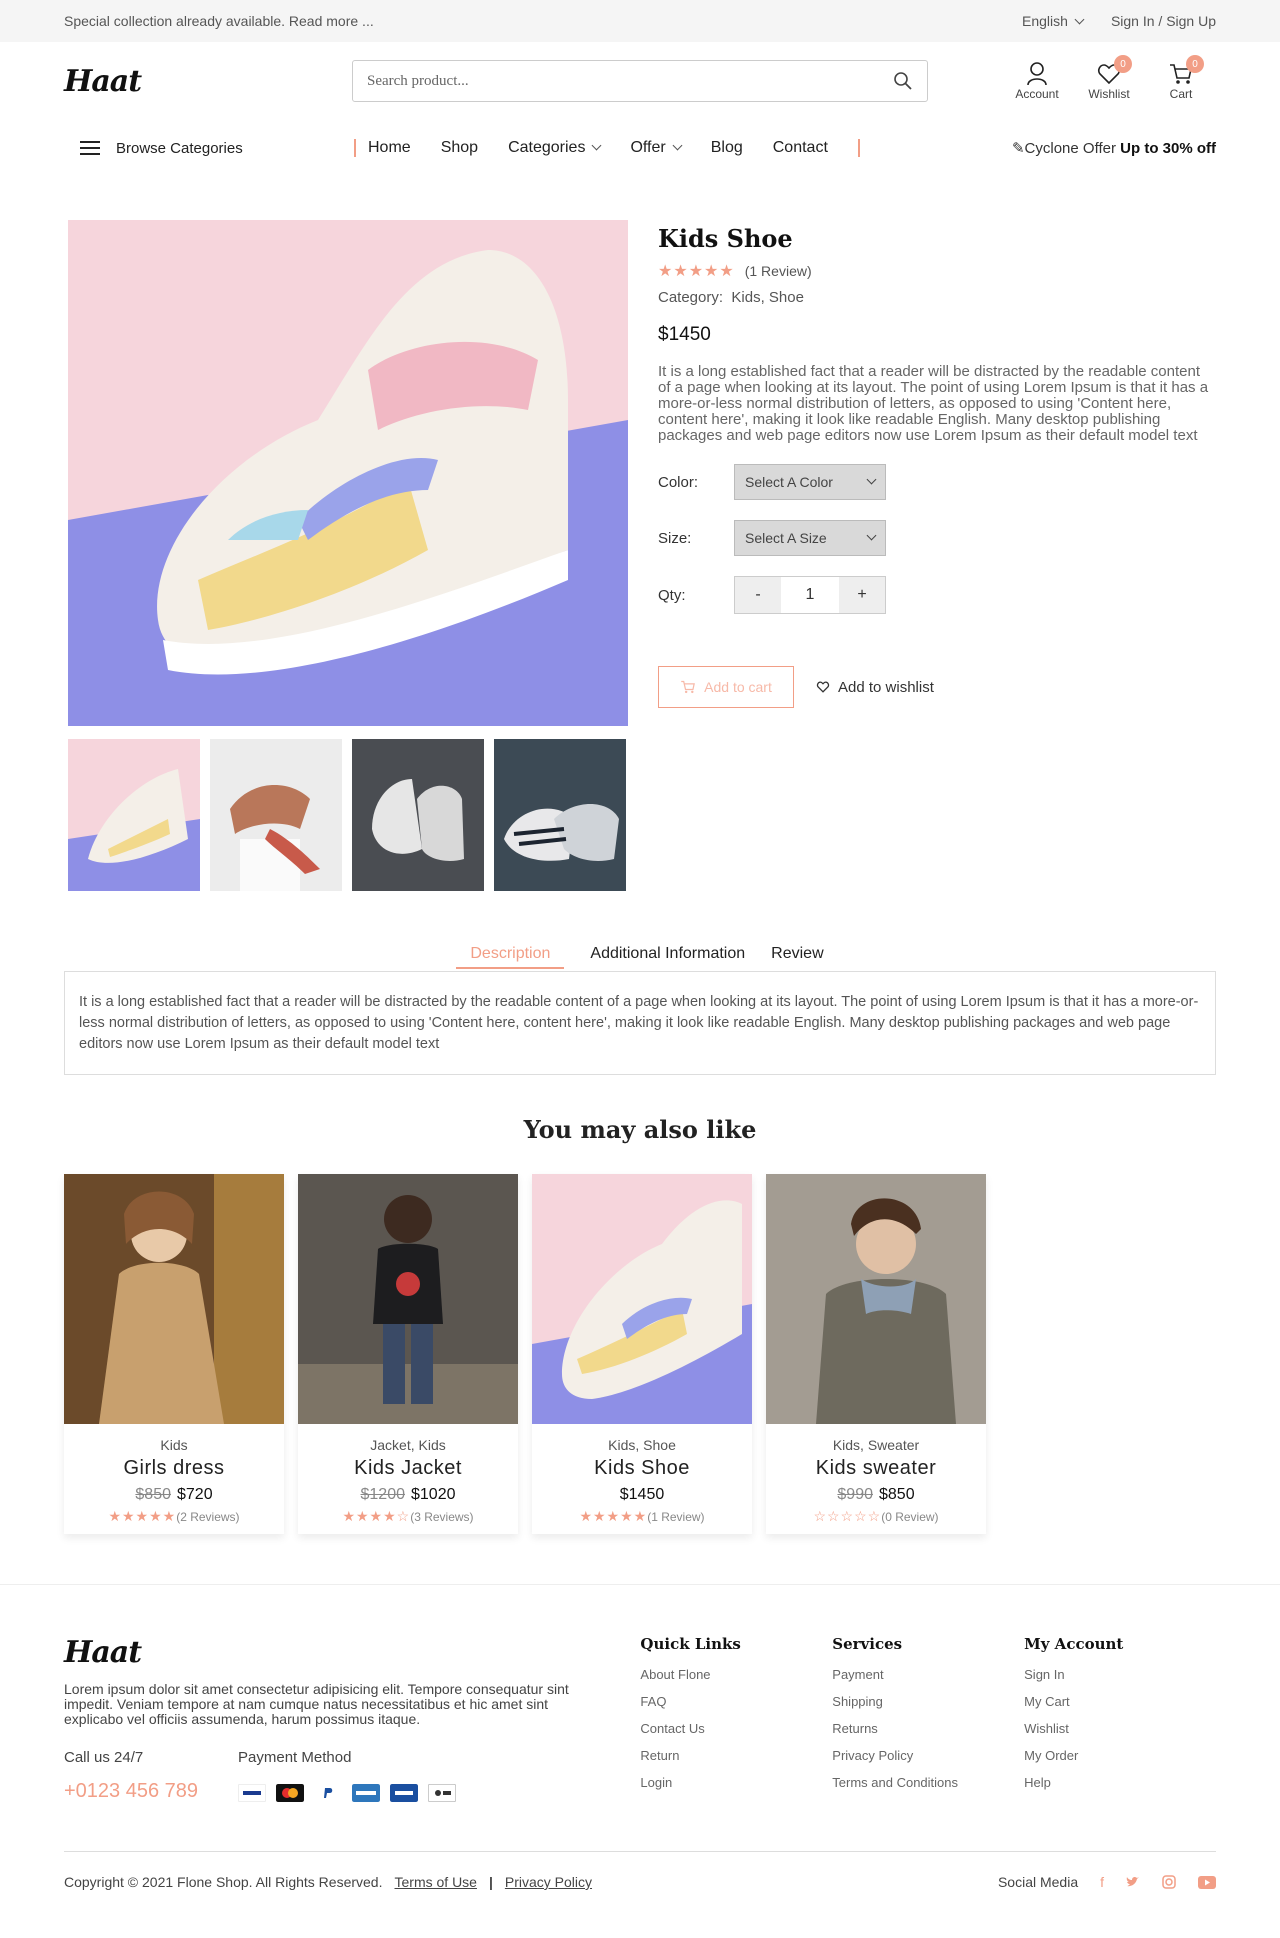 Image resolution: width=1280 pixels, height=1938 pixels. What do you see at coordinates (548, 1882) in the screenshot?
I see `privacy-link: Privacy Policy` at bounding box center [548, 1882].